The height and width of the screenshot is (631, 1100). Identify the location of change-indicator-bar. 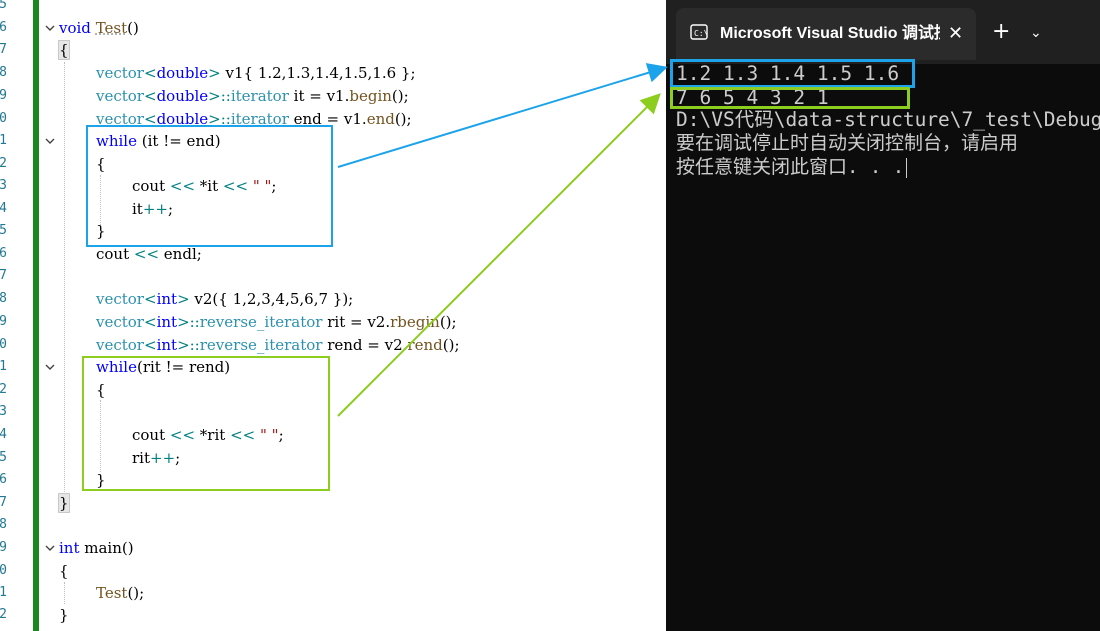
(36, 315).